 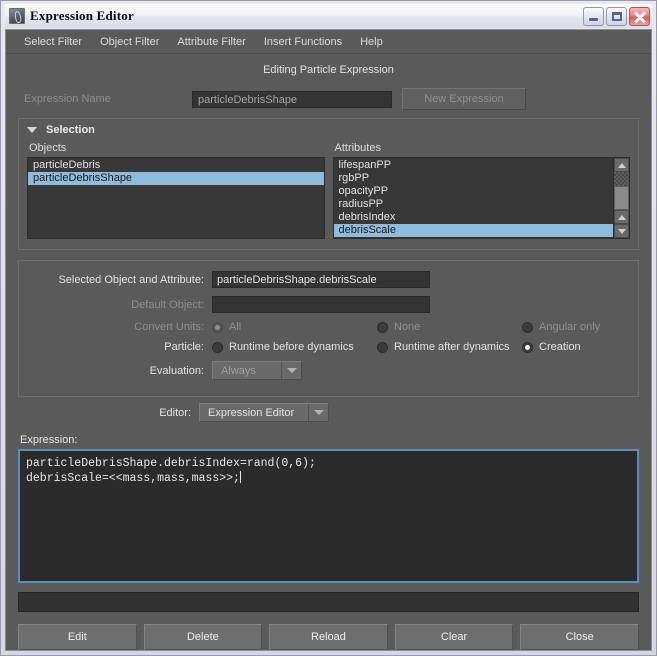 I want to click on menu-insert-functions: Insert Functions, so click(x=303, y=42).